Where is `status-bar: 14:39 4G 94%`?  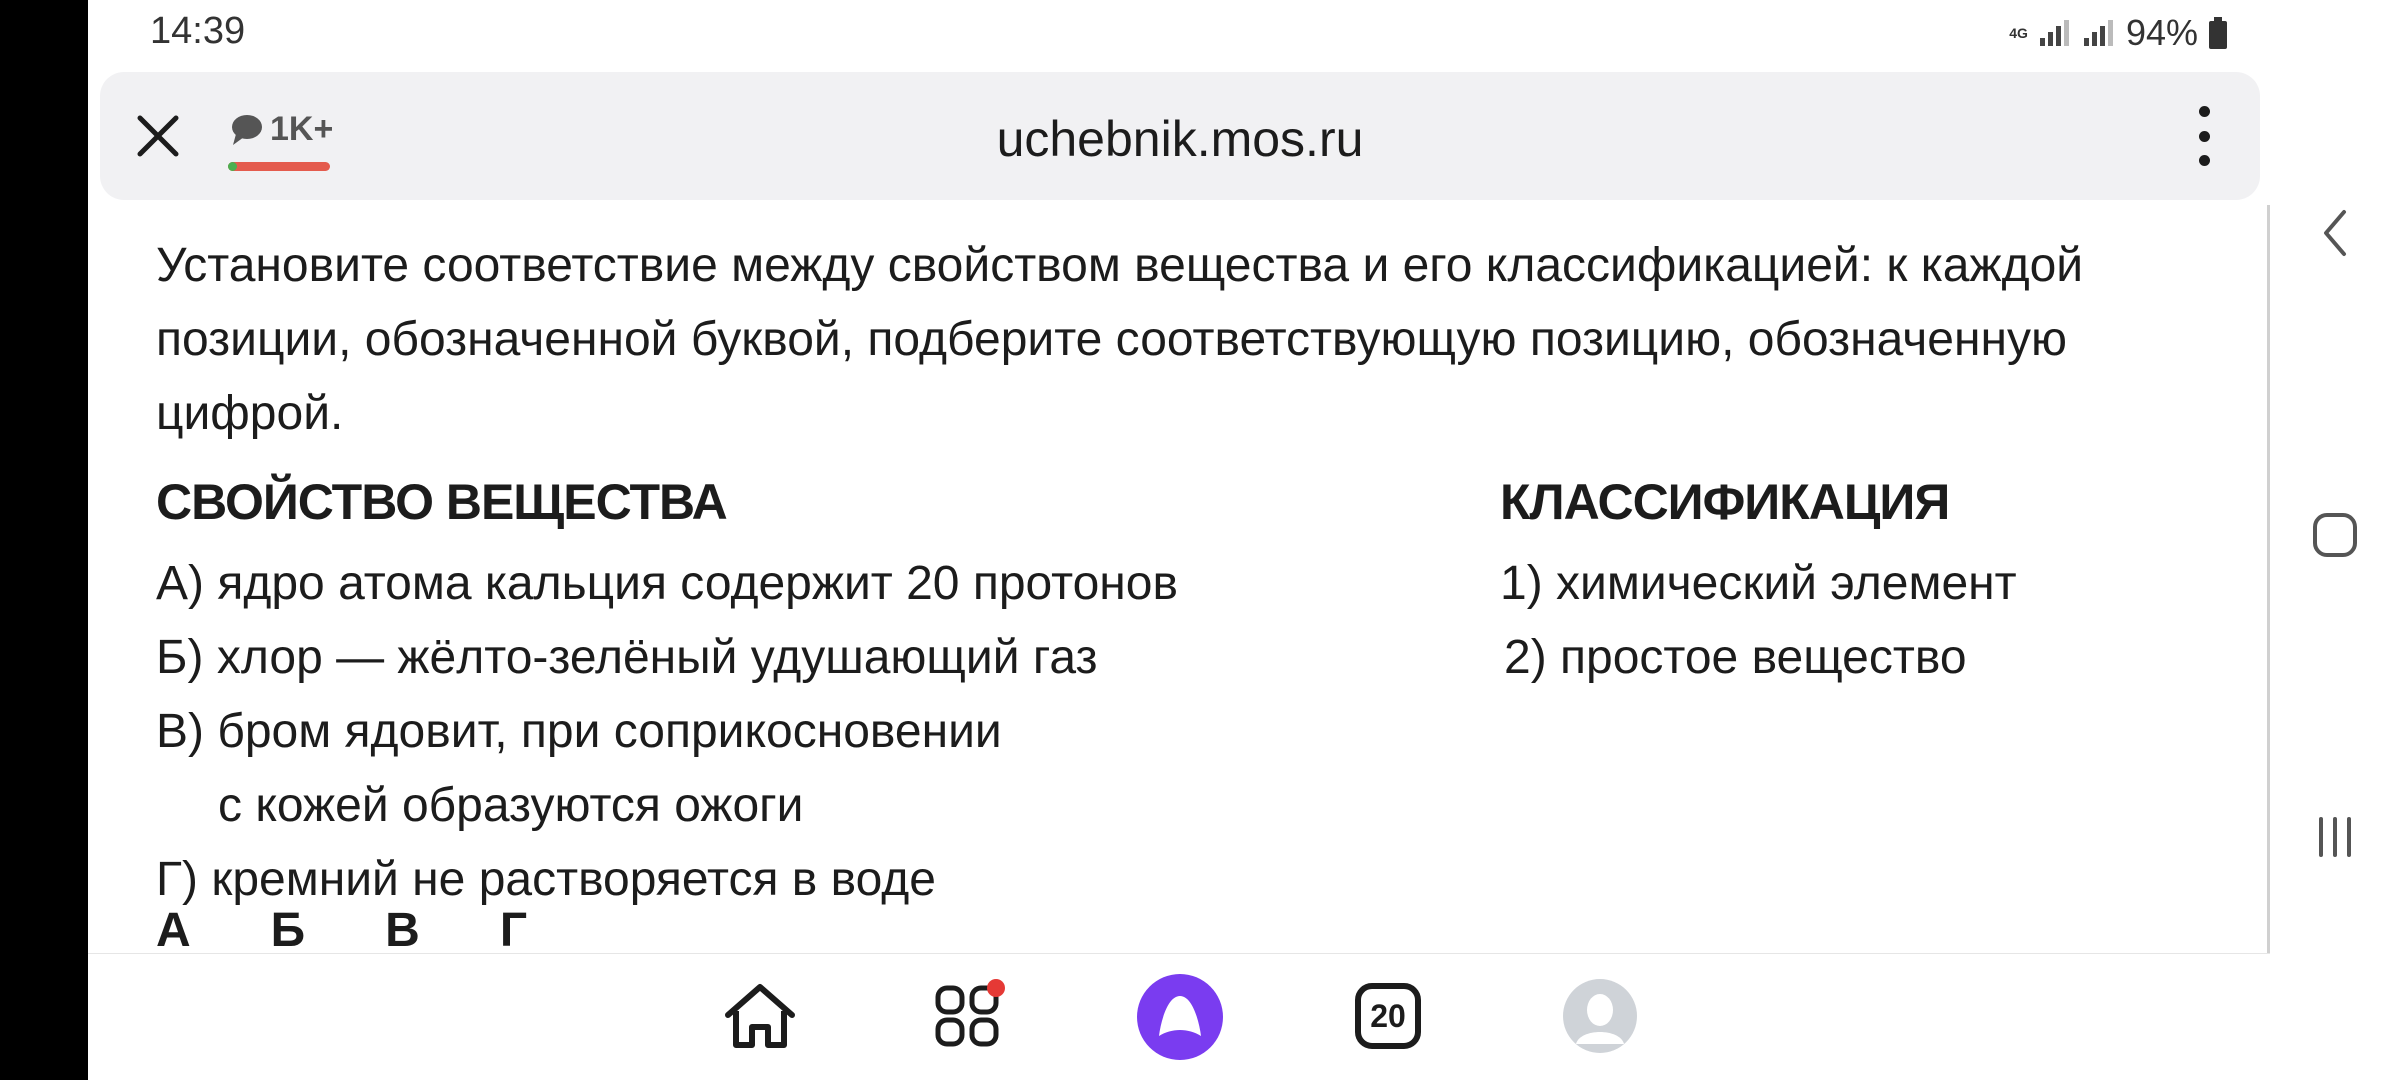
status-bar: 14:39 4G 94% is located at coordinates (1163, 33).